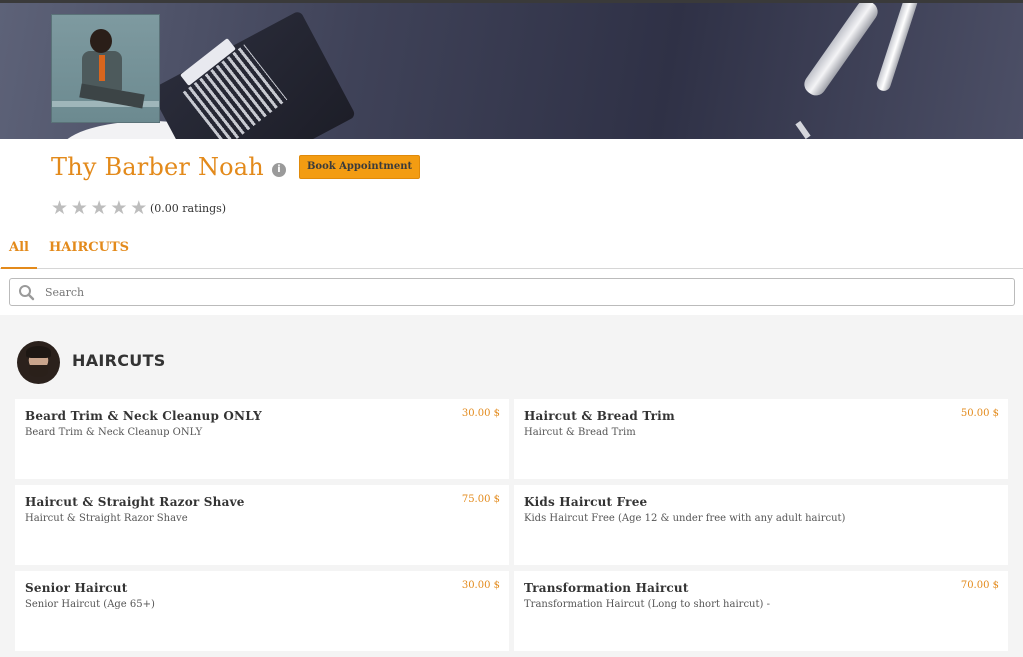 The height and width of the screenshot is (657, 1023). I want to click on service-price: 70.00 $, so click(980, 585).